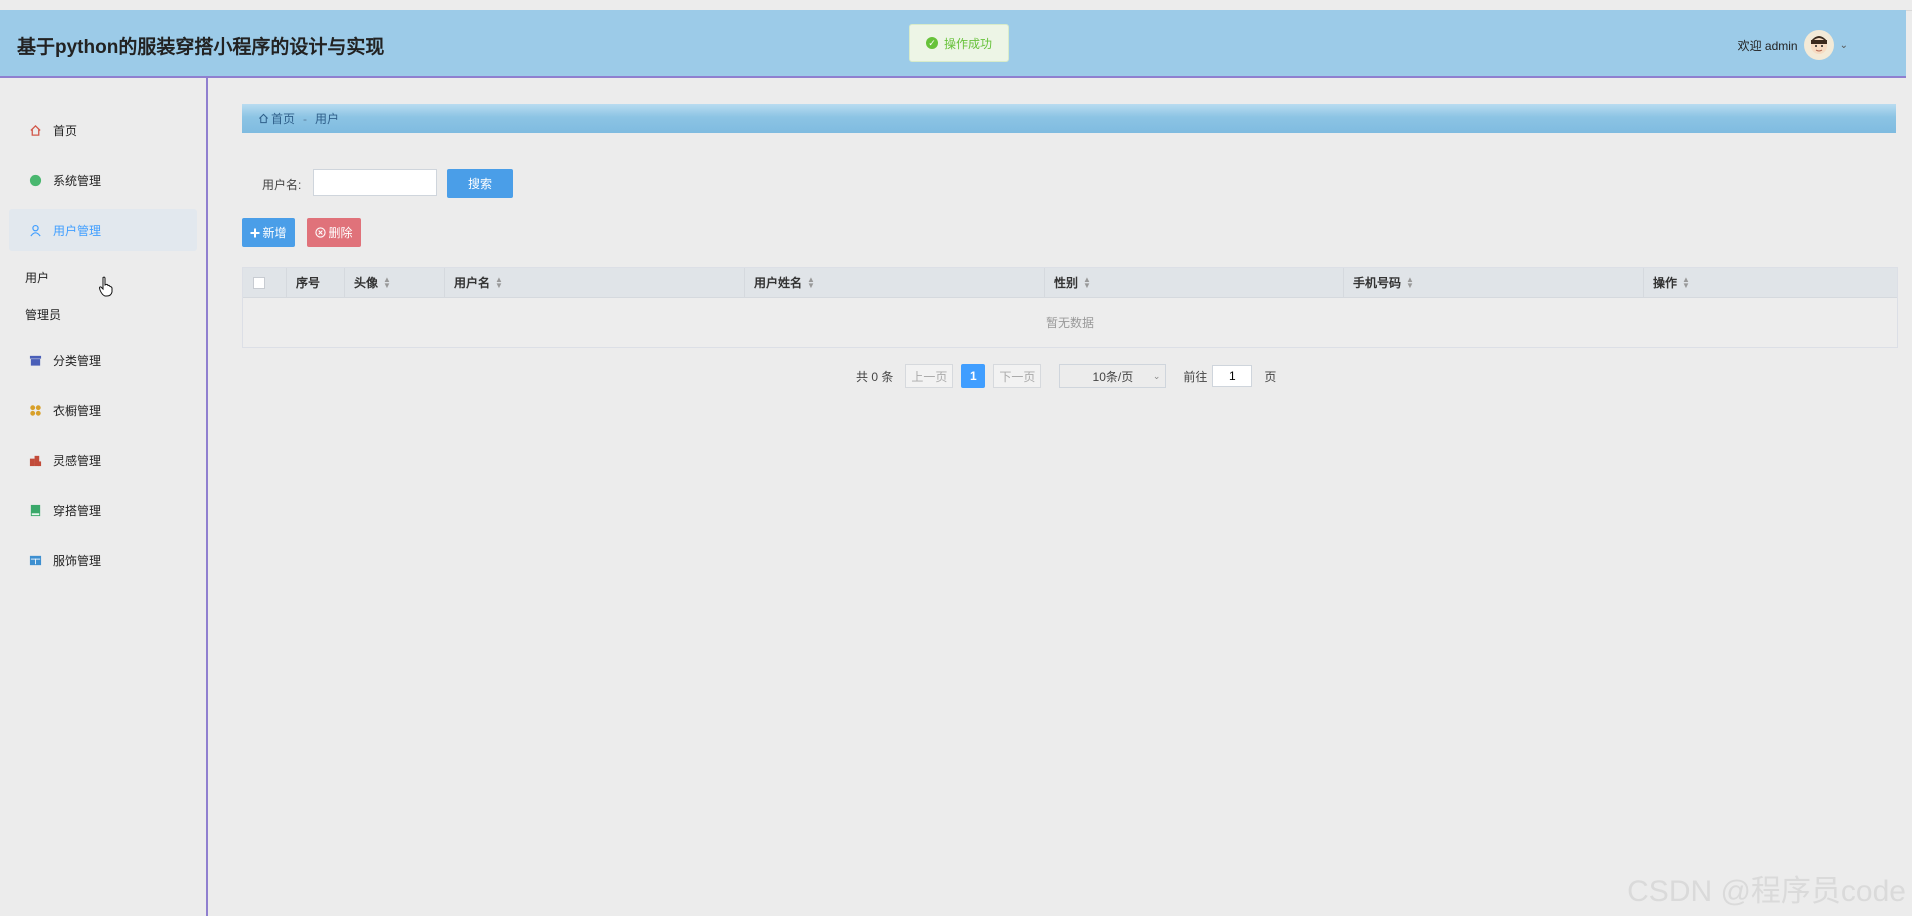  Describe the element at coordinates (308, 283) in the screenshot. I see `column-label: 序号` at that location.